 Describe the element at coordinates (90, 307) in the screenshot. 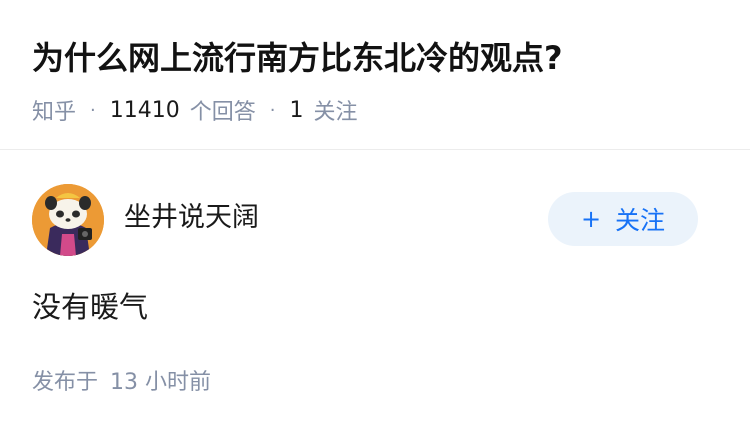

I see `answer-content: 没有暖气` at that location.